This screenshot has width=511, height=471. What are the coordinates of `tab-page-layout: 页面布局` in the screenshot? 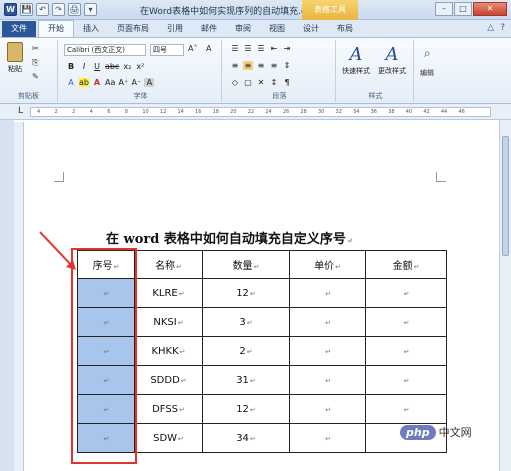 It's located at (133, 29).